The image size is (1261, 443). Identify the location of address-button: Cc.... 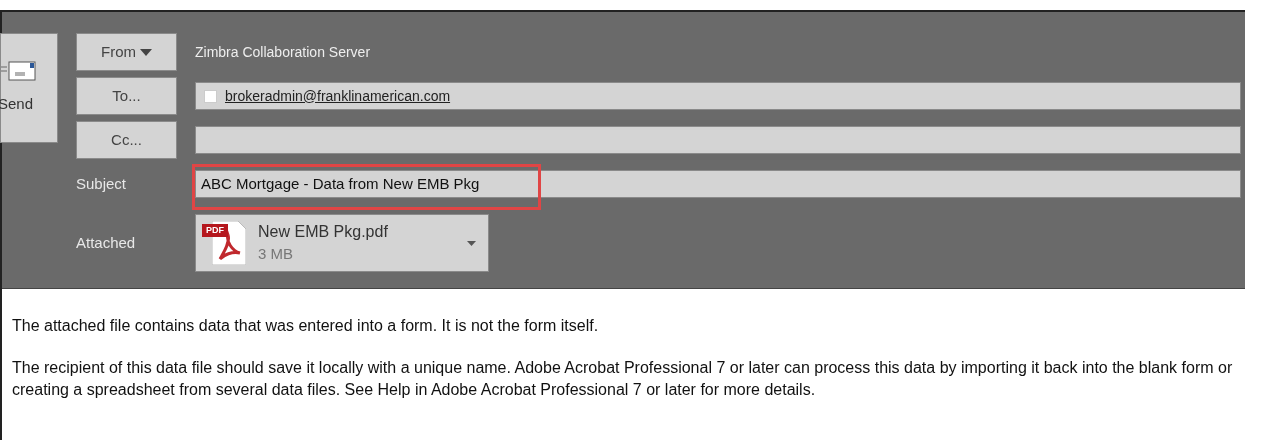
(126, 140).